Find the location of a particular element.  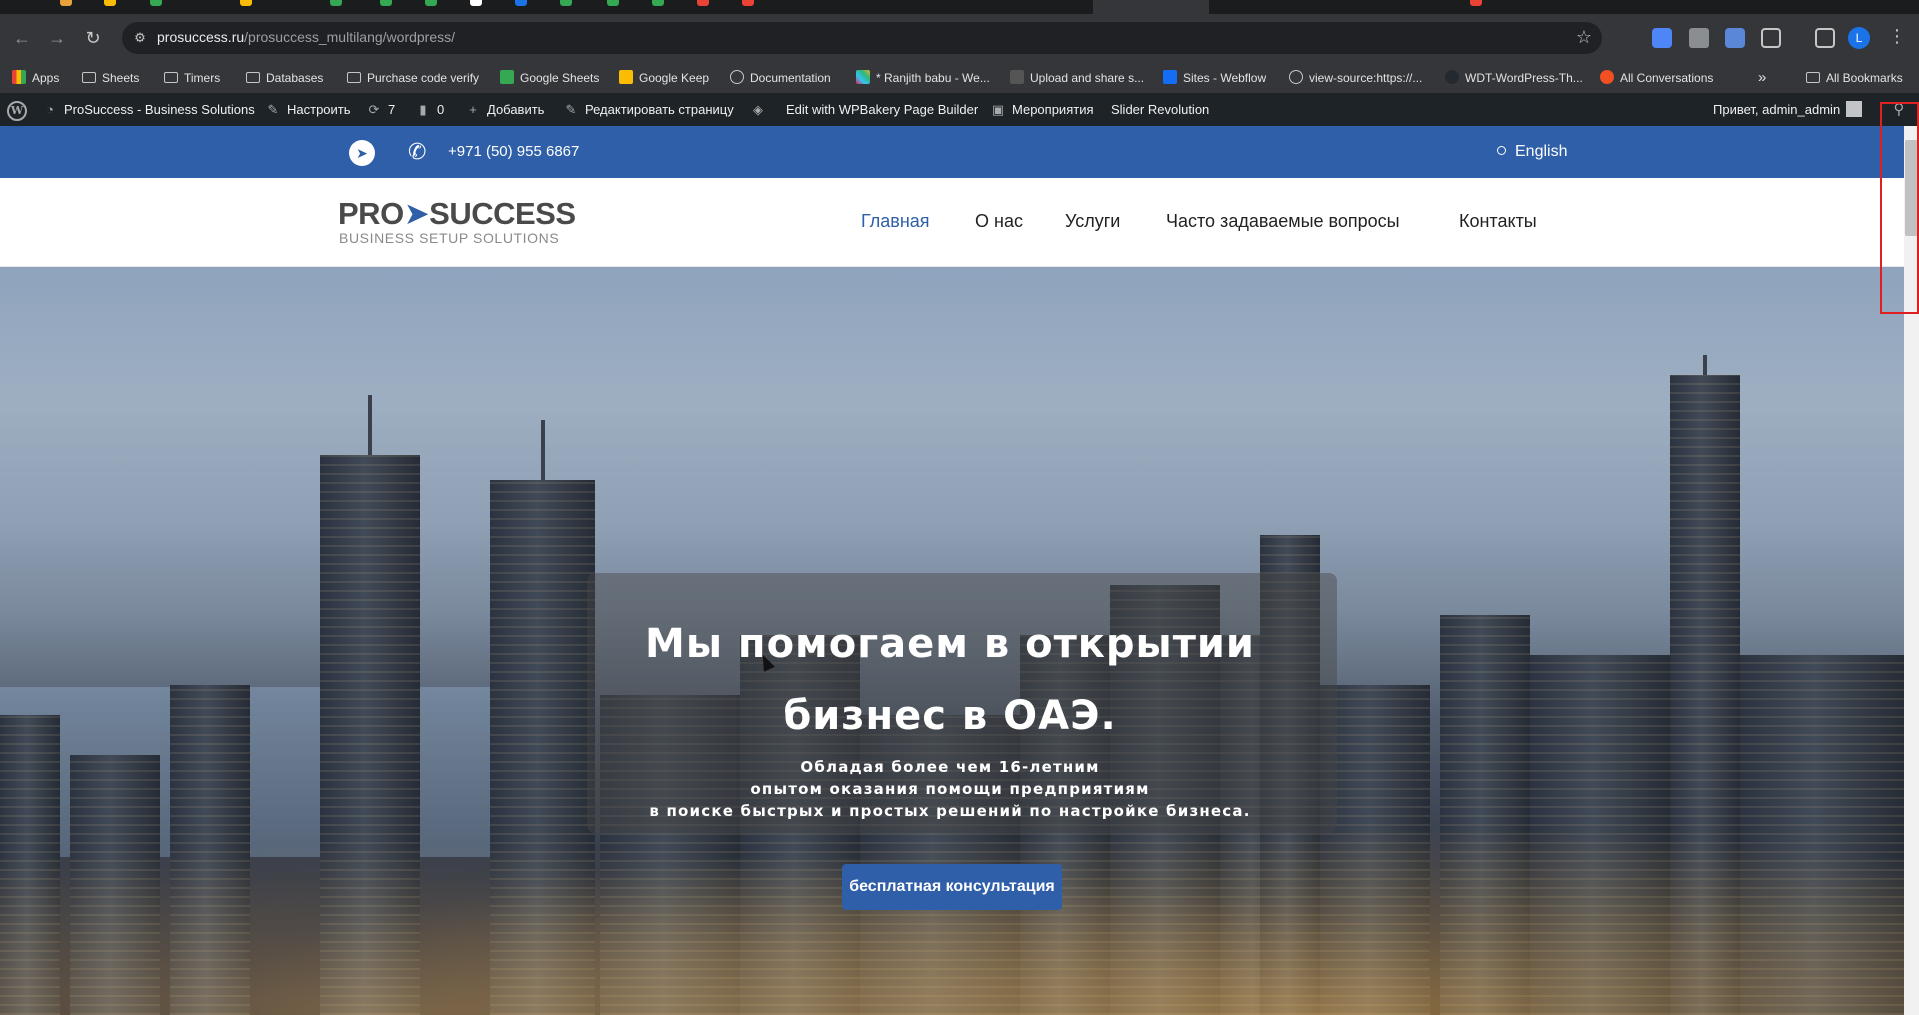

wp-slider-revolution: Slider Revolution is located at coordinates (1160, 110).